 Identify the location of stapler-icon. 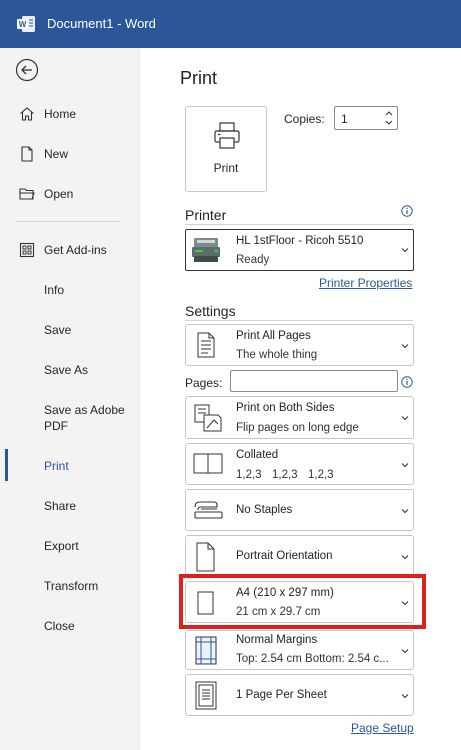
(208, 510).